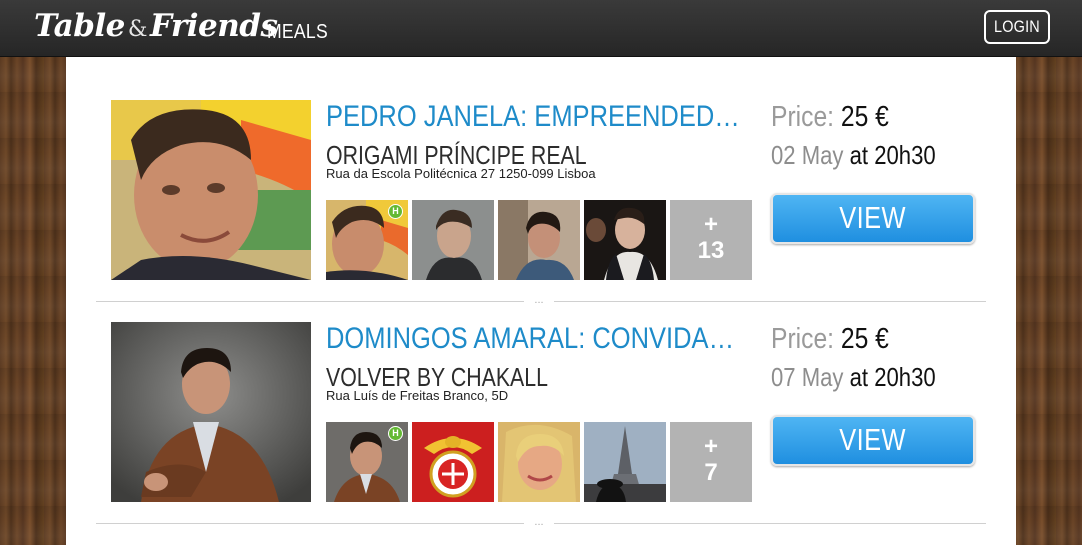 The width and height of the screenshot is (1082, 545). What do you see at coordinates (137, 29) in the screenshot?
I see `logo-ampersand: &` at bounding box center [137, 29].